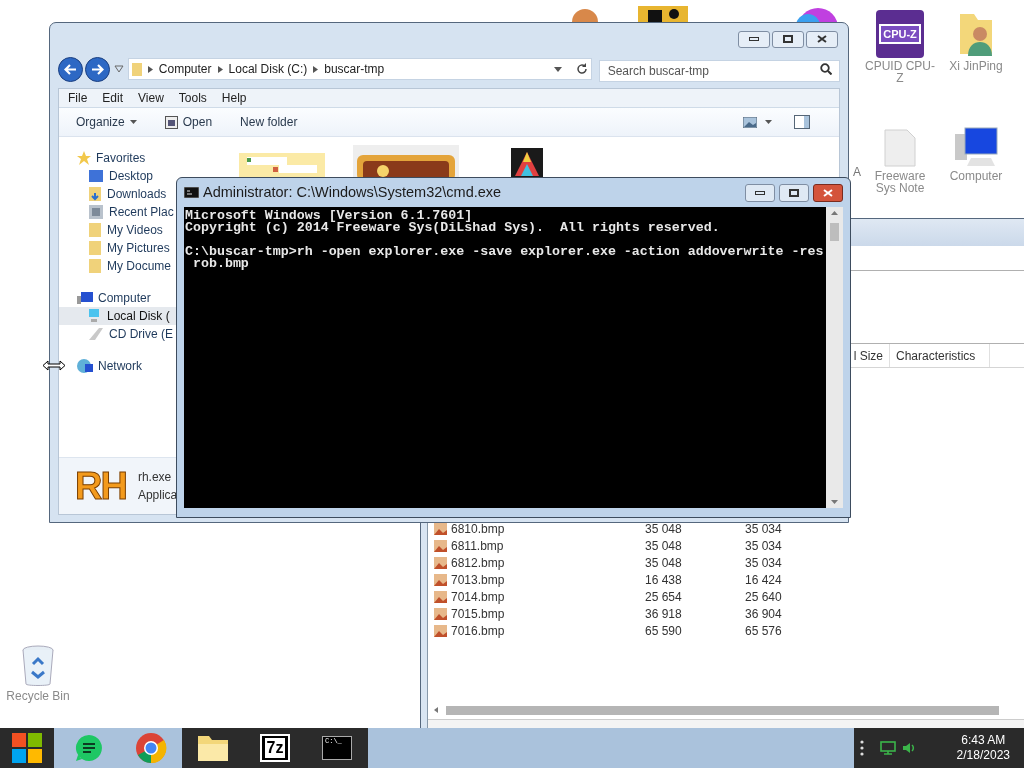  I want to click on start-button, so click(27, 748).